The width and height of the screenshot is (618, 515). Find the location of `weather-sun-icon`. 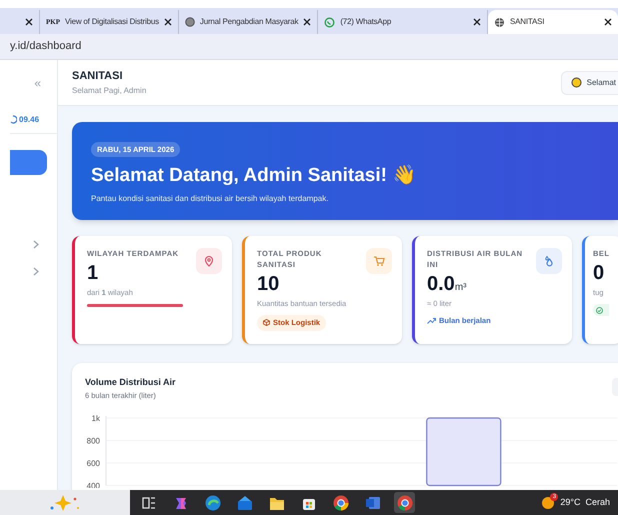

weather-sun-icon is located at coordinates (548, 503).